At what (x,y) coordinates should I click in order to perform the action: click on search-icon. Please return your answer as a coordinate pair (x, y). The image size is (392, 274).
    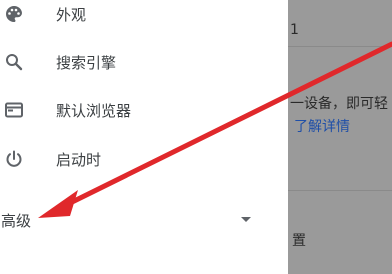
    Looking at the image, I should click on (14, 62).